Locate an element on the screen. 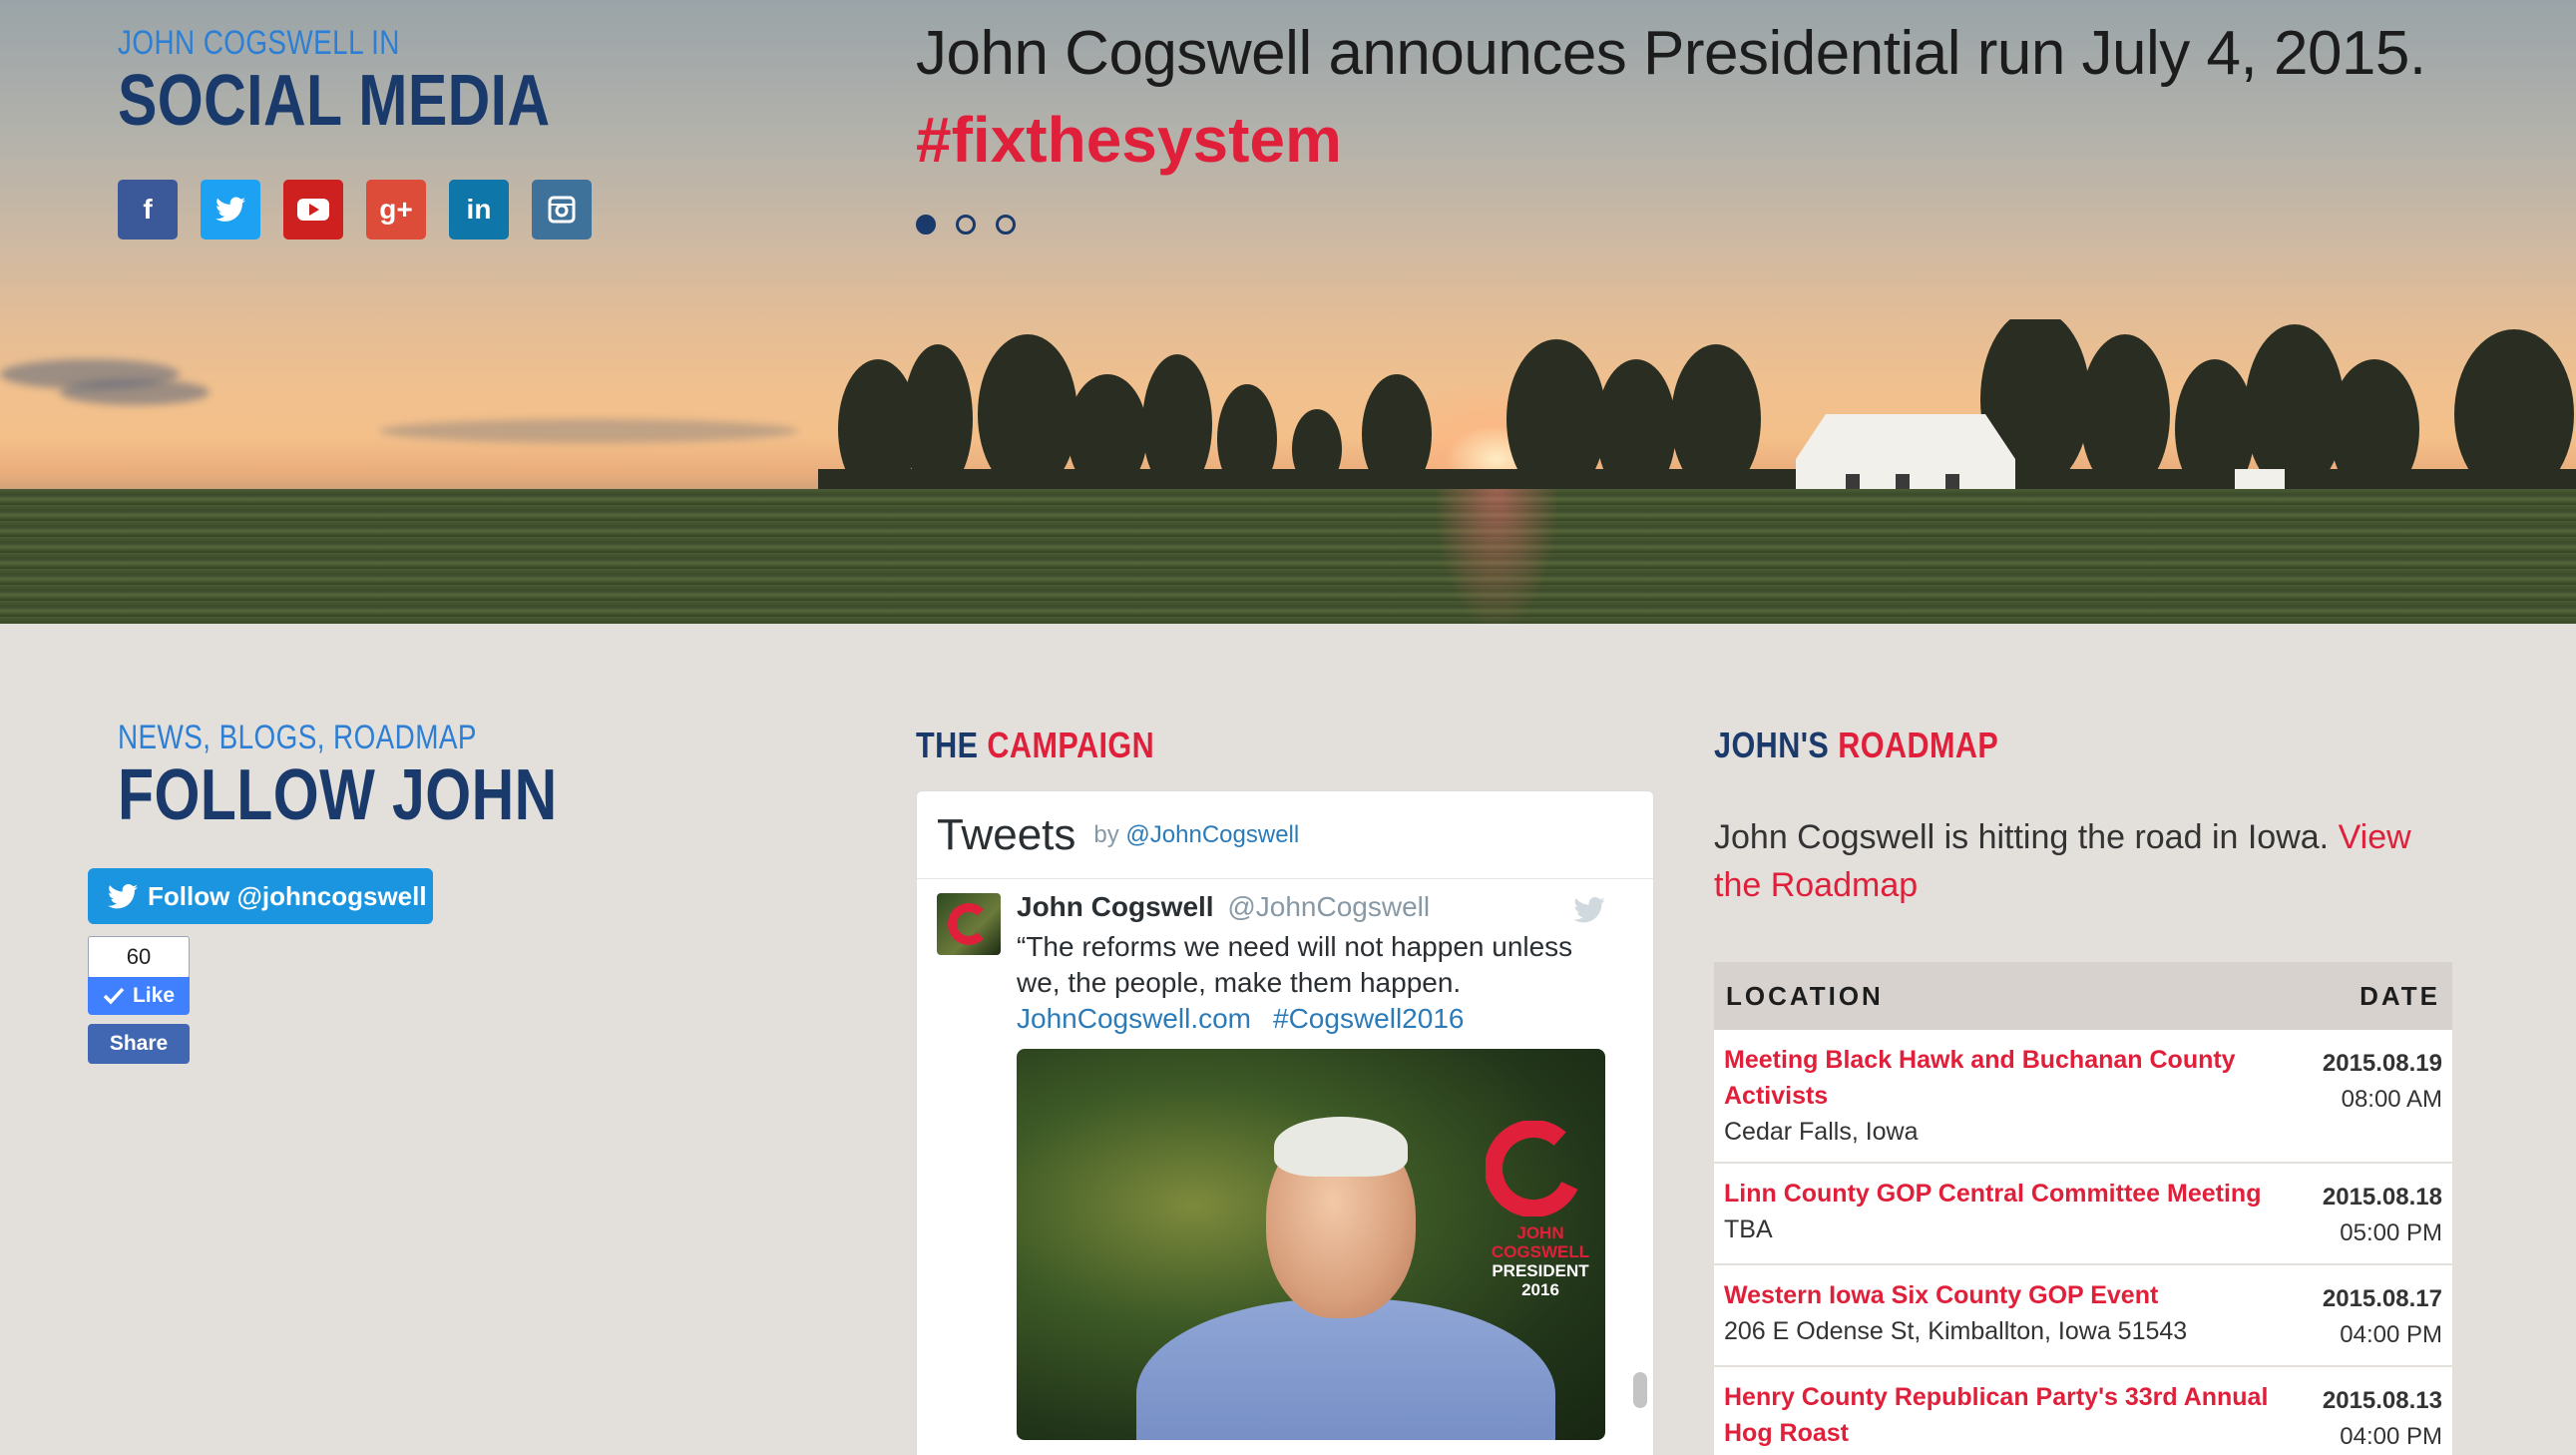 Image resolution: width=2576 pixels, height=1455 pixels. event-location: 206 E Odense St, Kimballton, Iowa 51543 is located at coordinates (1956, 1331).